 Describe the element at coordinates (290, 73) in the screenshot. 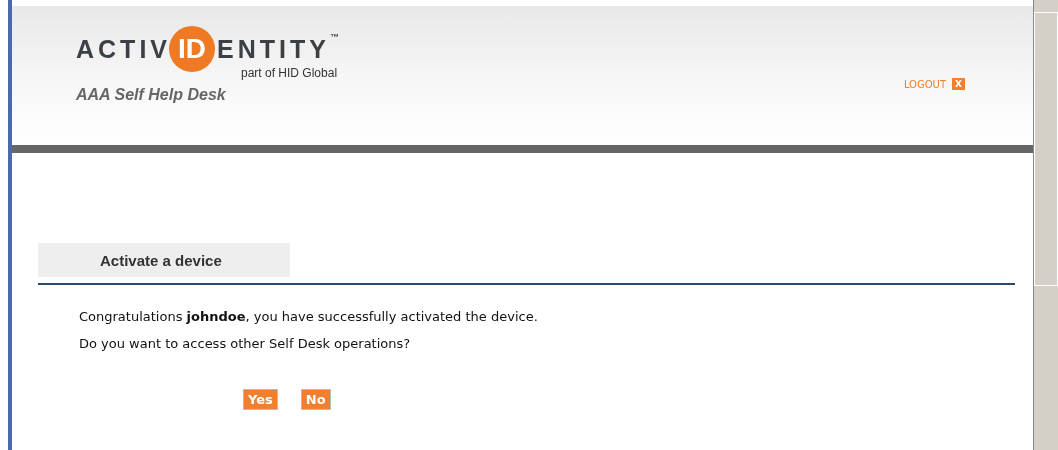

I see `logo-tagline: part of HID Global` at that location.